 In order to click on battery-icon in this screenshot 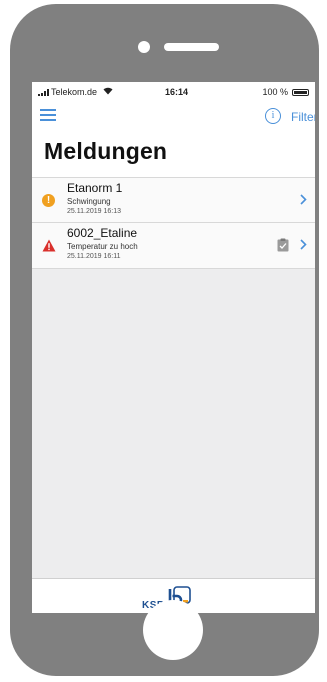, I will do `click(300, 92)`.